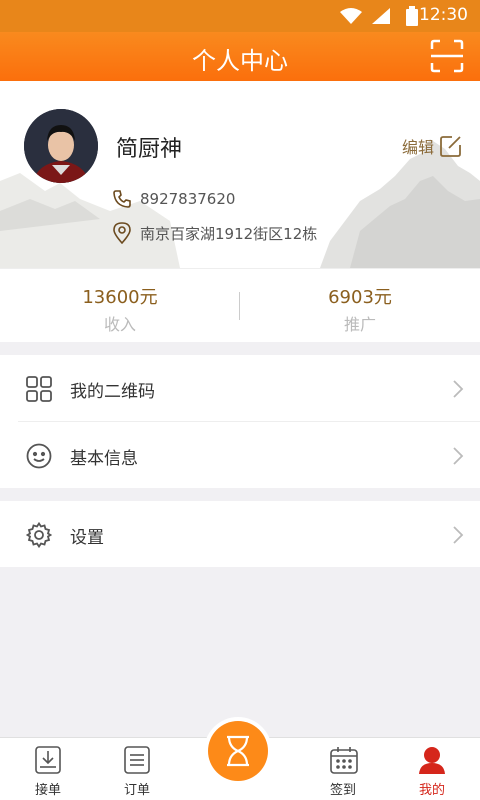 This screenshot has width=480, height=800. What do you see at coordinates (417, 147) in the screenshot?
I see `edit-label: 编辑` at bounding box center [417, 147].